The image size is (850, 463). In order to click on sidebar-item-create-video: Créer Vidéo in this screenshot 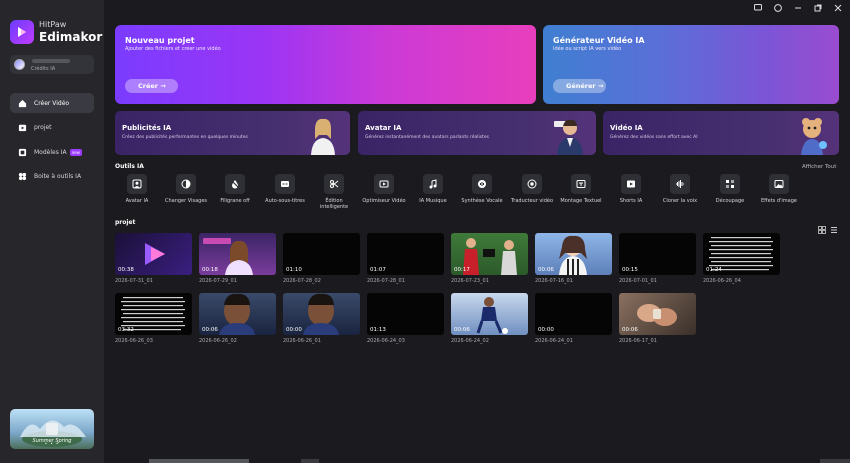, I will do `click(52, 103)`.